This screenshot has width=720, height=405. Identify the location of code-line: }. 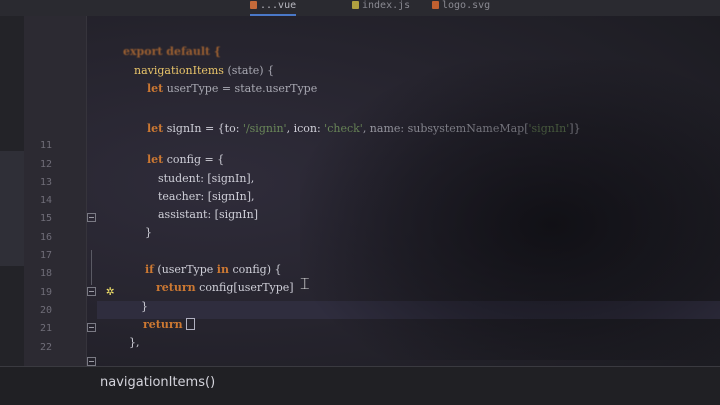
(138, 232).